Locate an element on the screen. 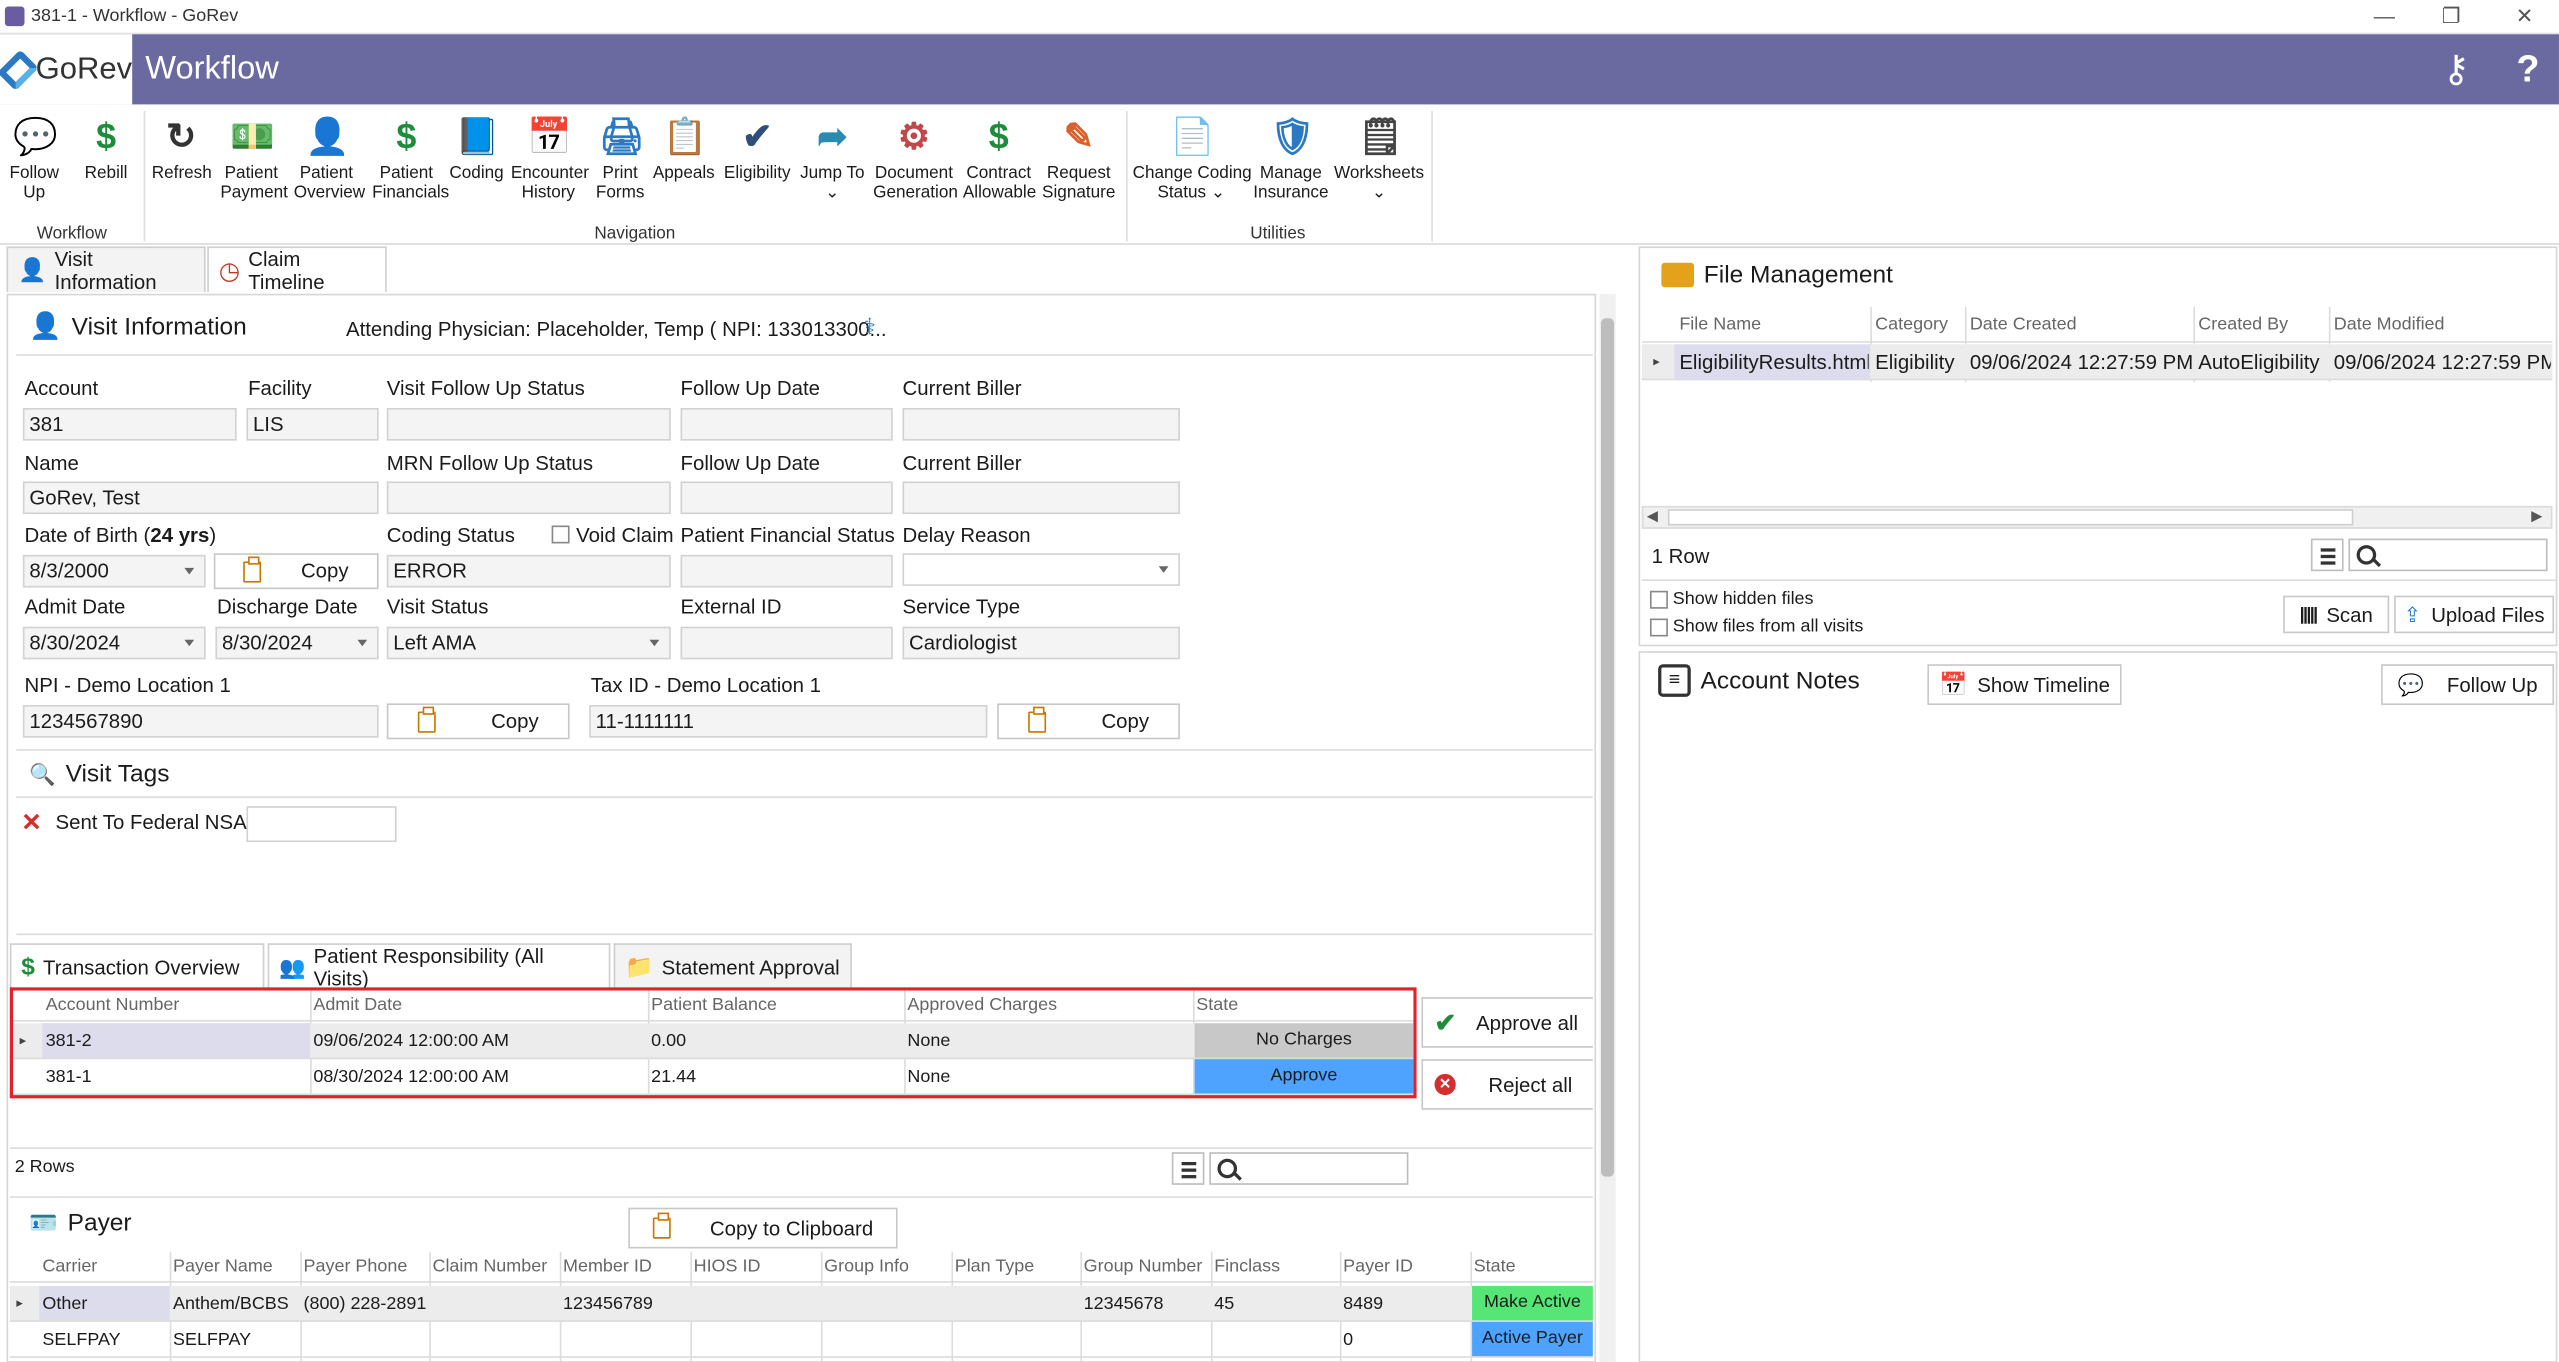  column-header: Finclass is located at coordinates (1247, 1267).